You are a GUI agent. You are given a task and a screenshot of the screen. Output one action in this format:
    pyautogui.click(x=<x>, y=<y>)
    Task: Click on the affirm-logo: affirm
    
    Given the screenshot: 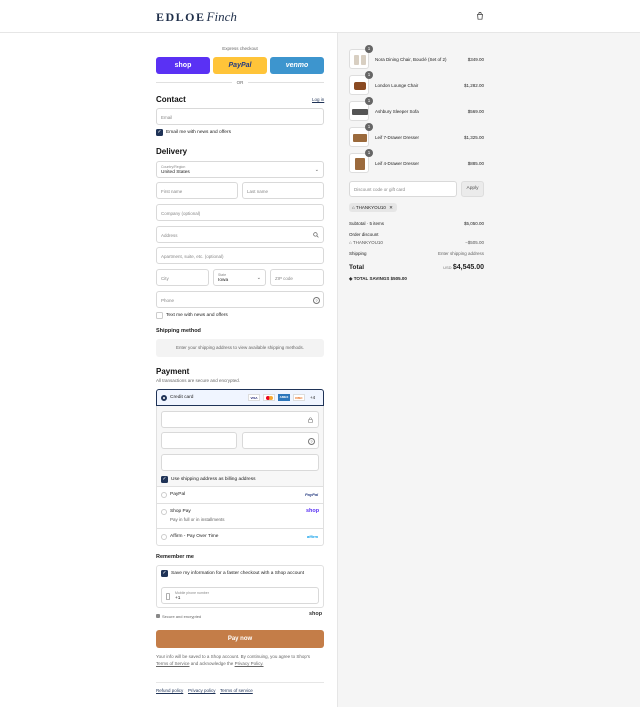 What is the action you would take?
    pyautogui.click(x=313, y=536)
    